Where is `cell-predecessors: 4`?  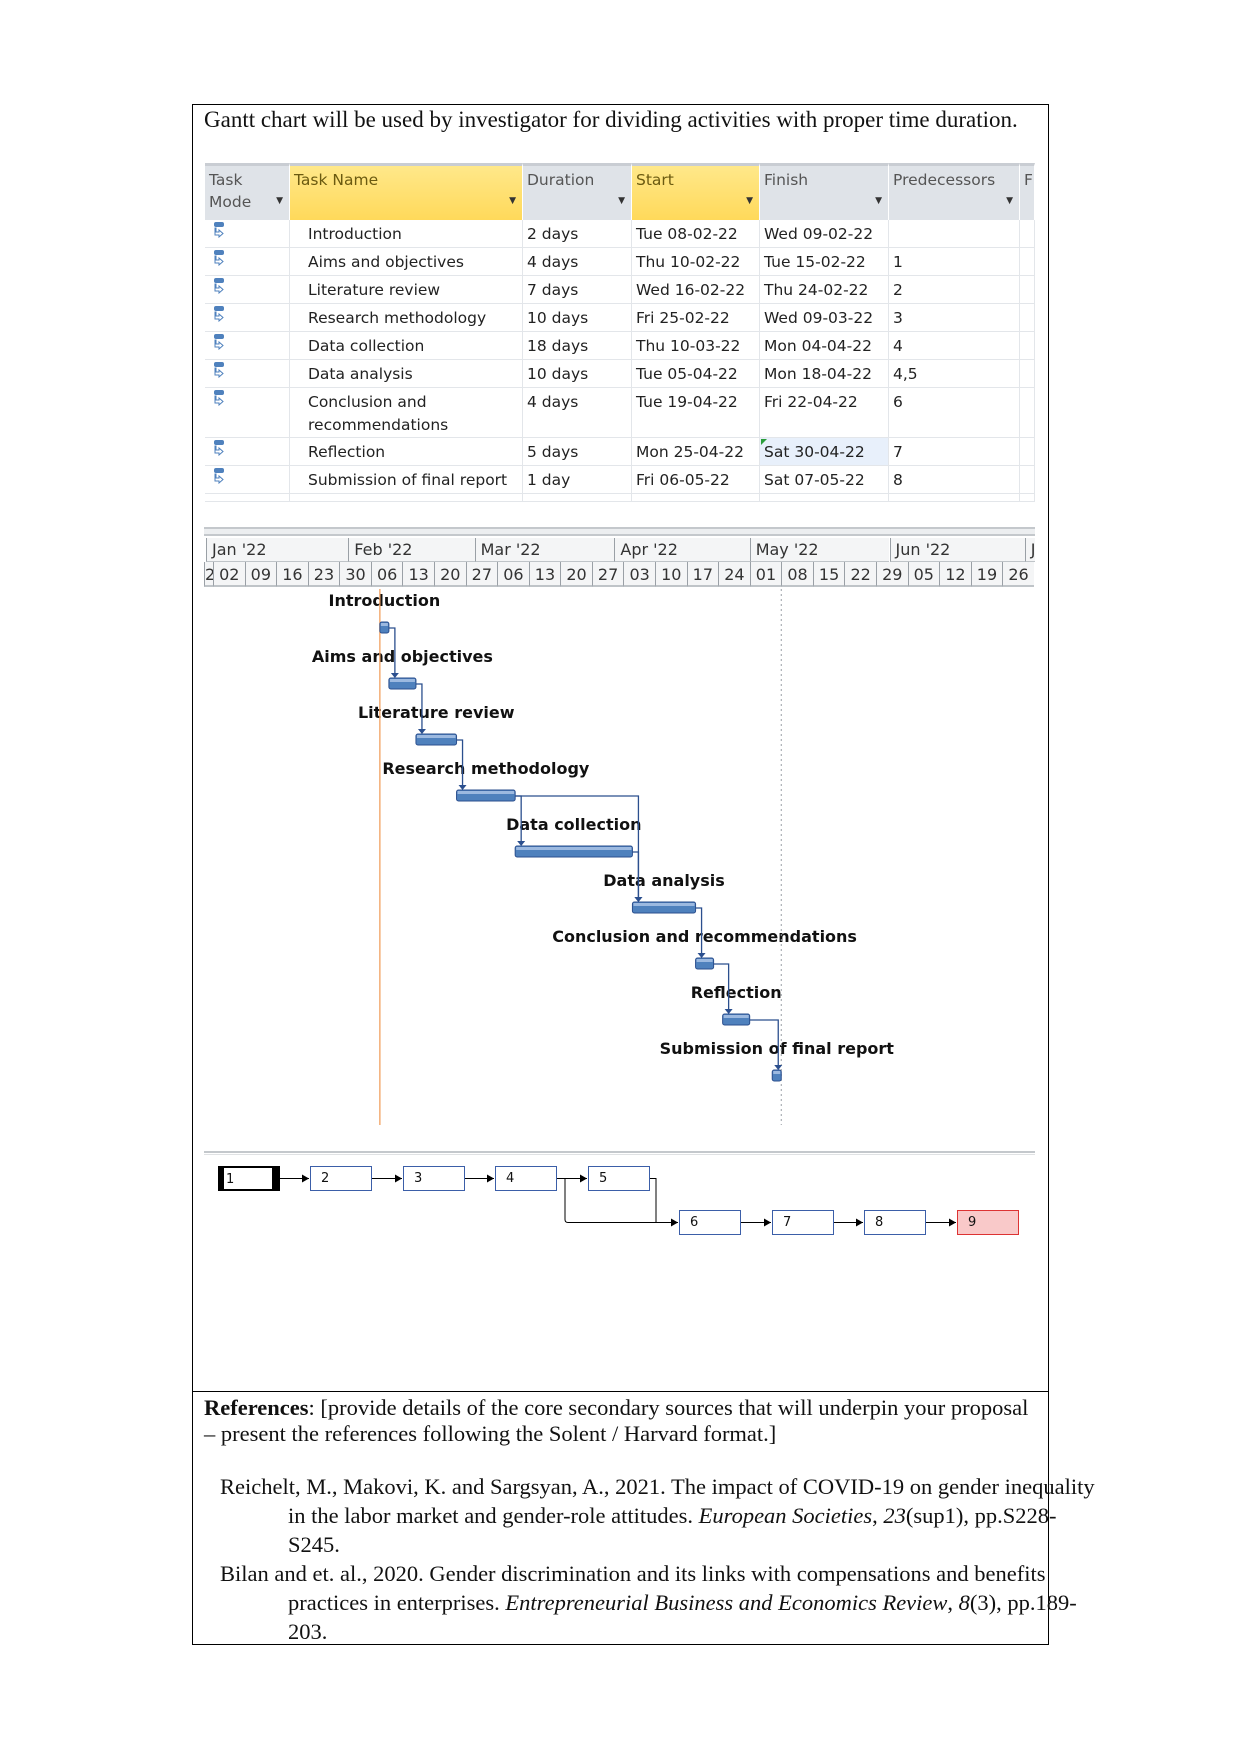 cell-predecessors: 4 is located at coordinates (954, 345).